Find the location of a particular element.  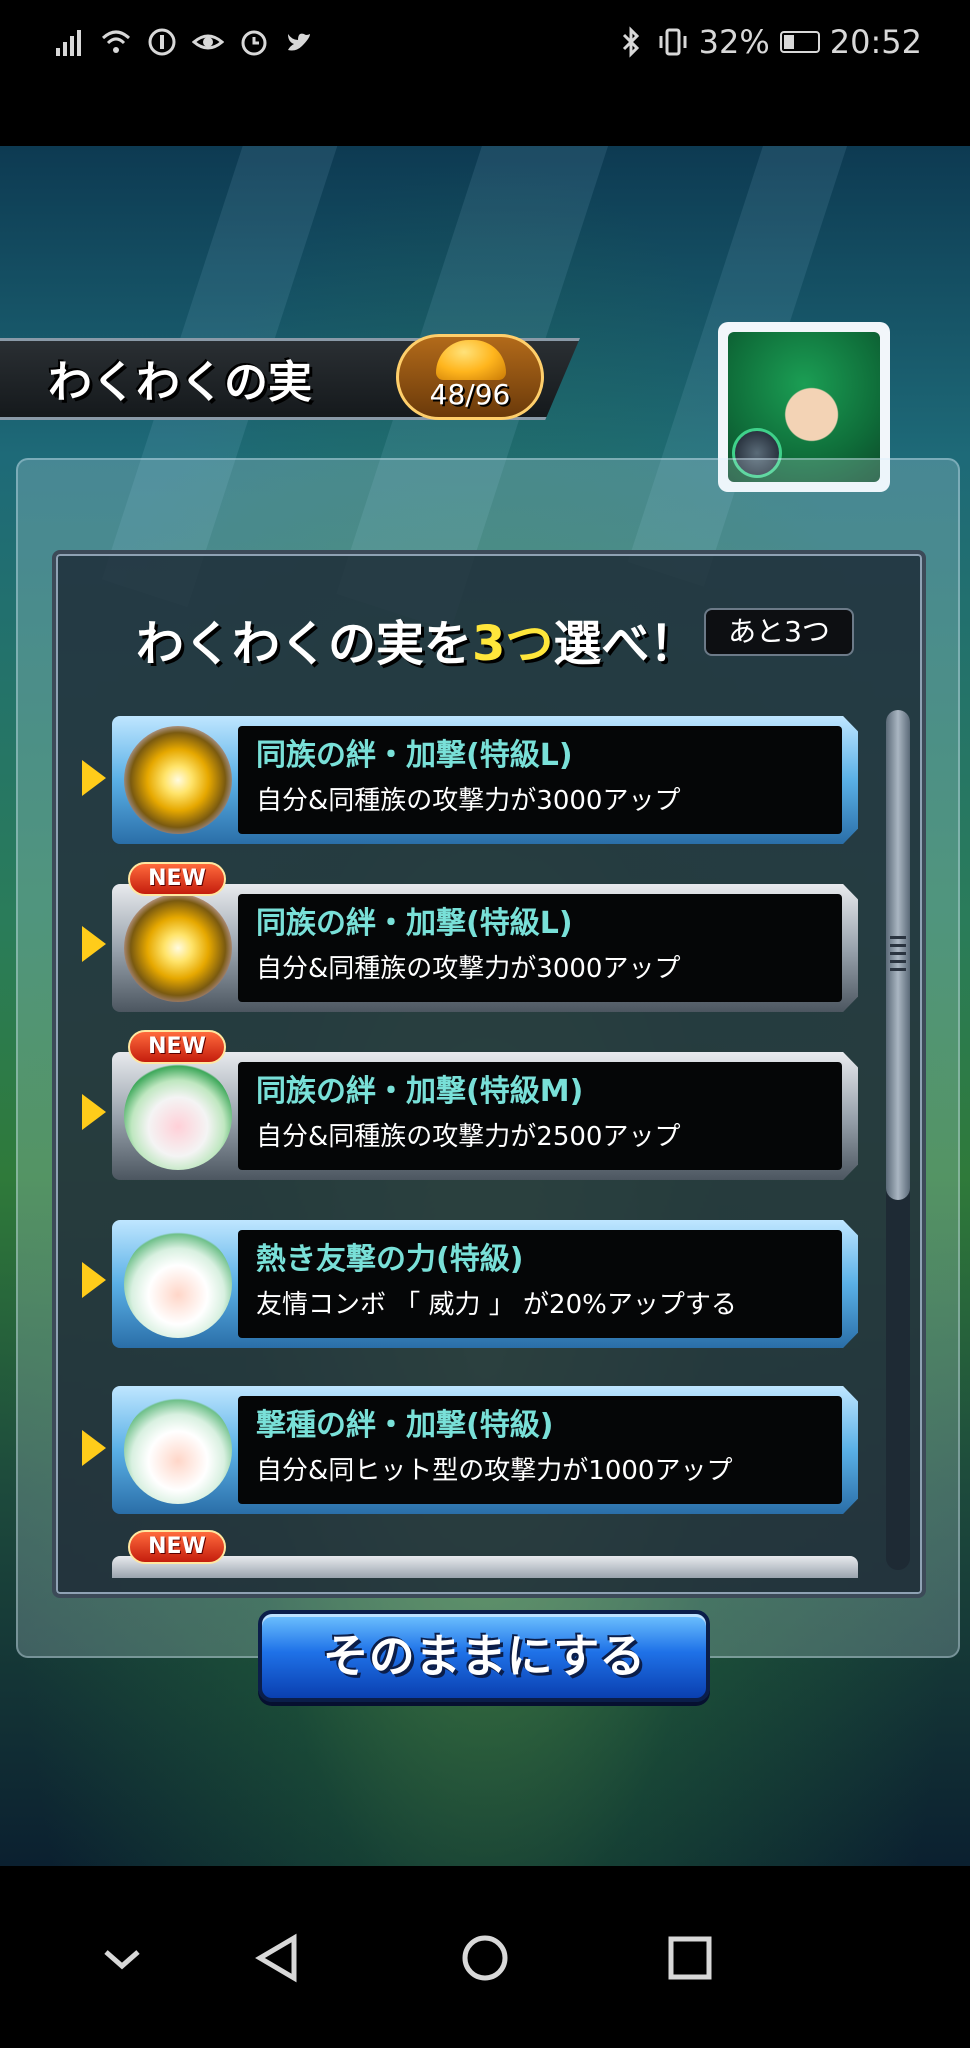

twitter-icon is located at coordinates (299, 42).